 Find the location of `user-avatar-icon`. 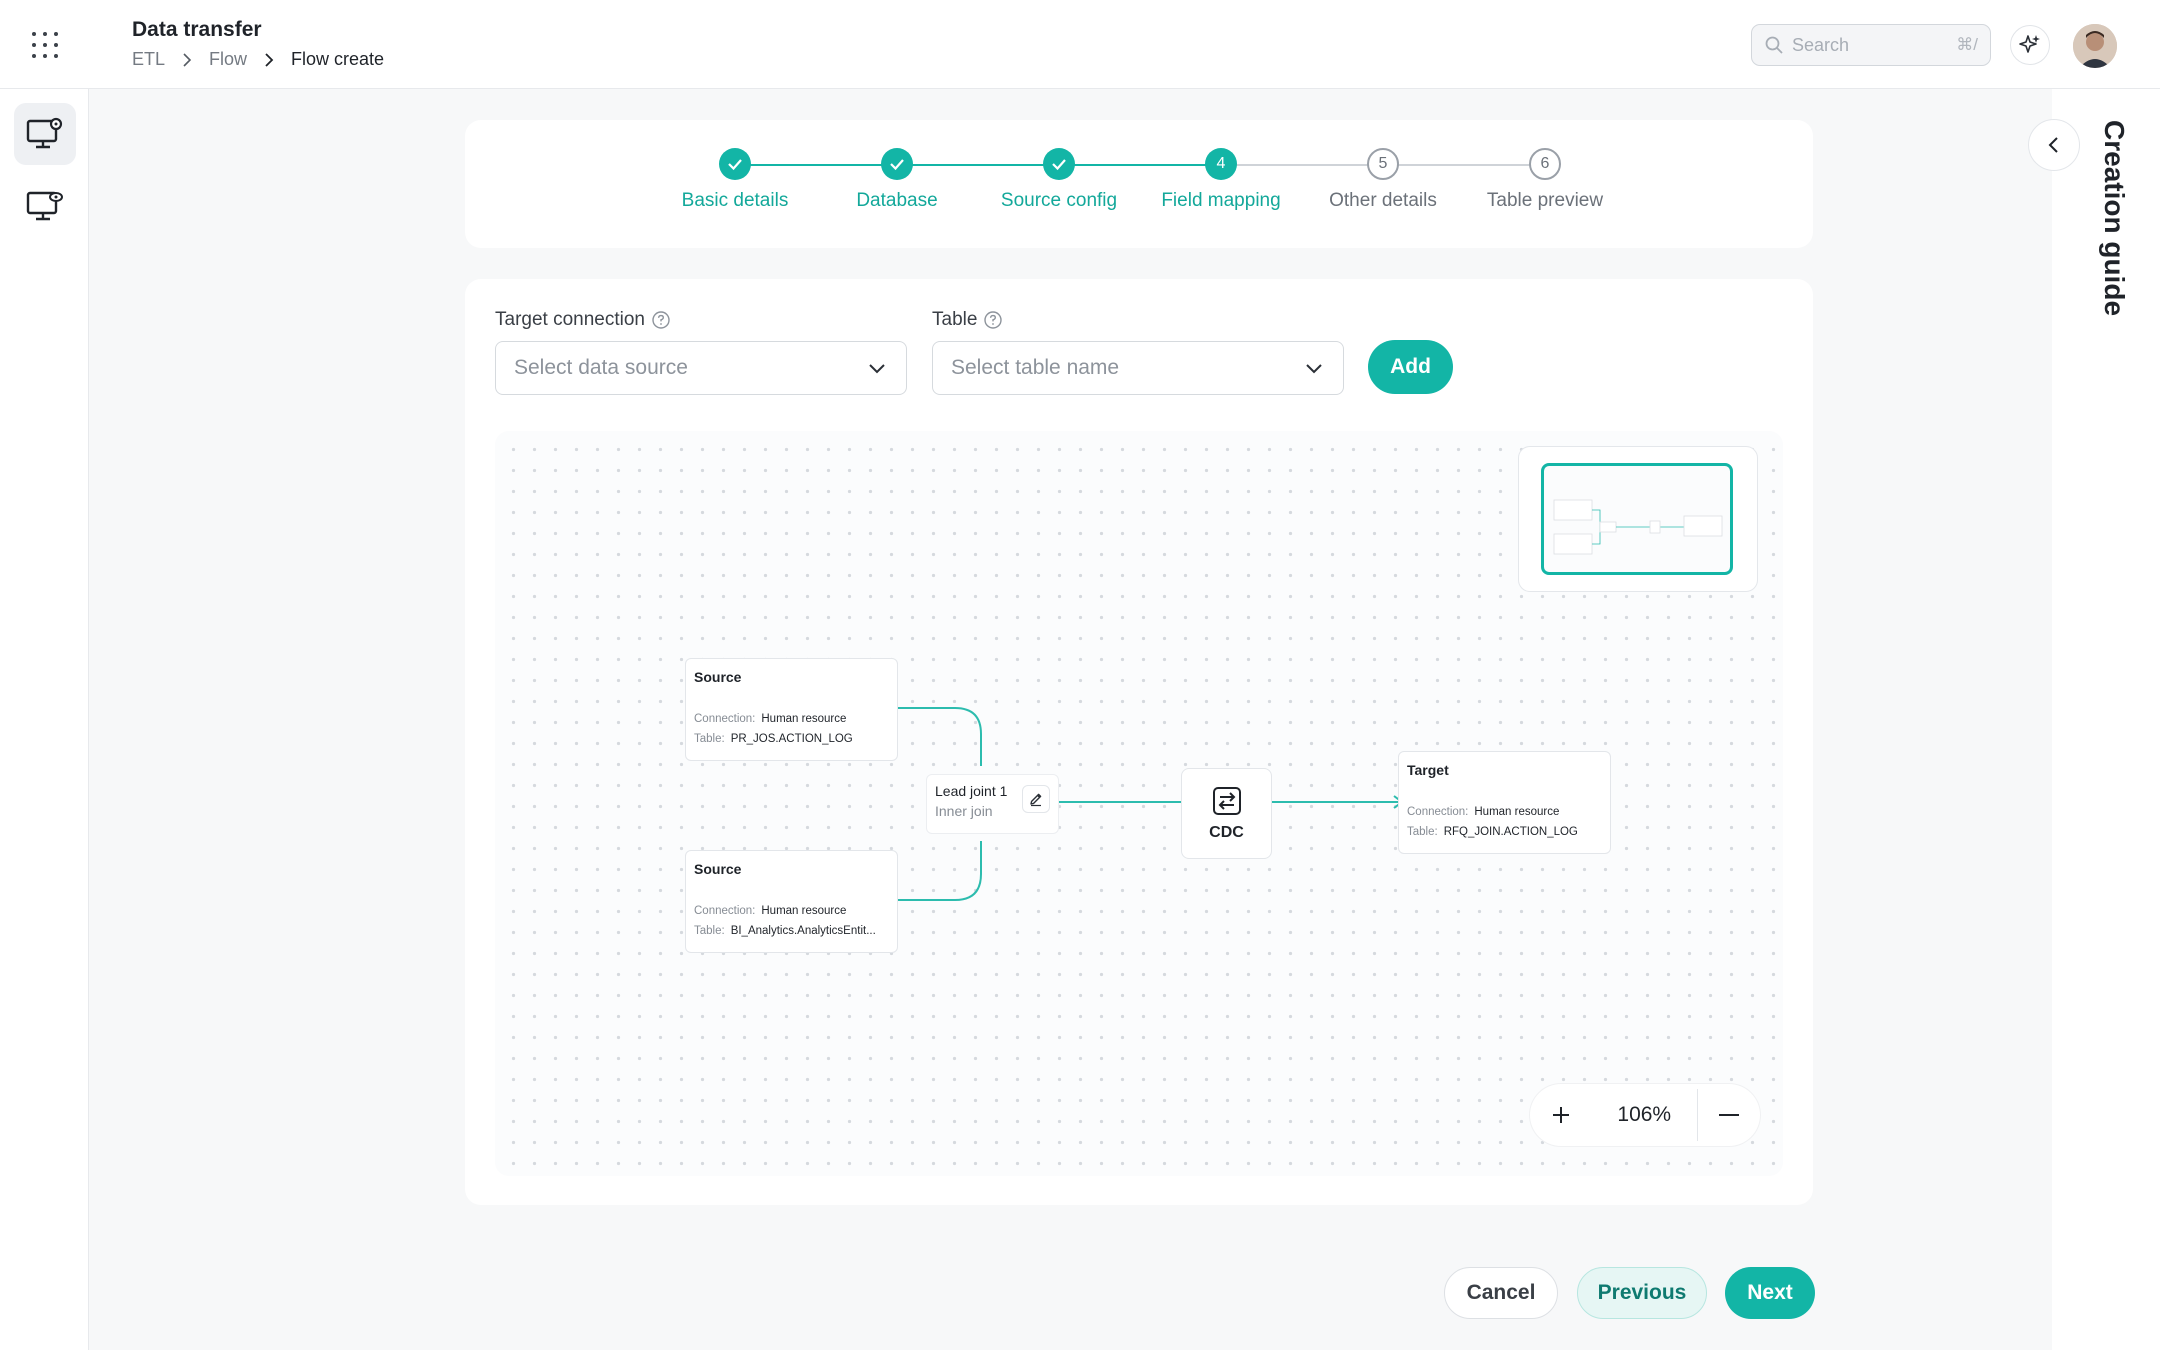

user-avatar-icon is located at coordinates (2095, 46).